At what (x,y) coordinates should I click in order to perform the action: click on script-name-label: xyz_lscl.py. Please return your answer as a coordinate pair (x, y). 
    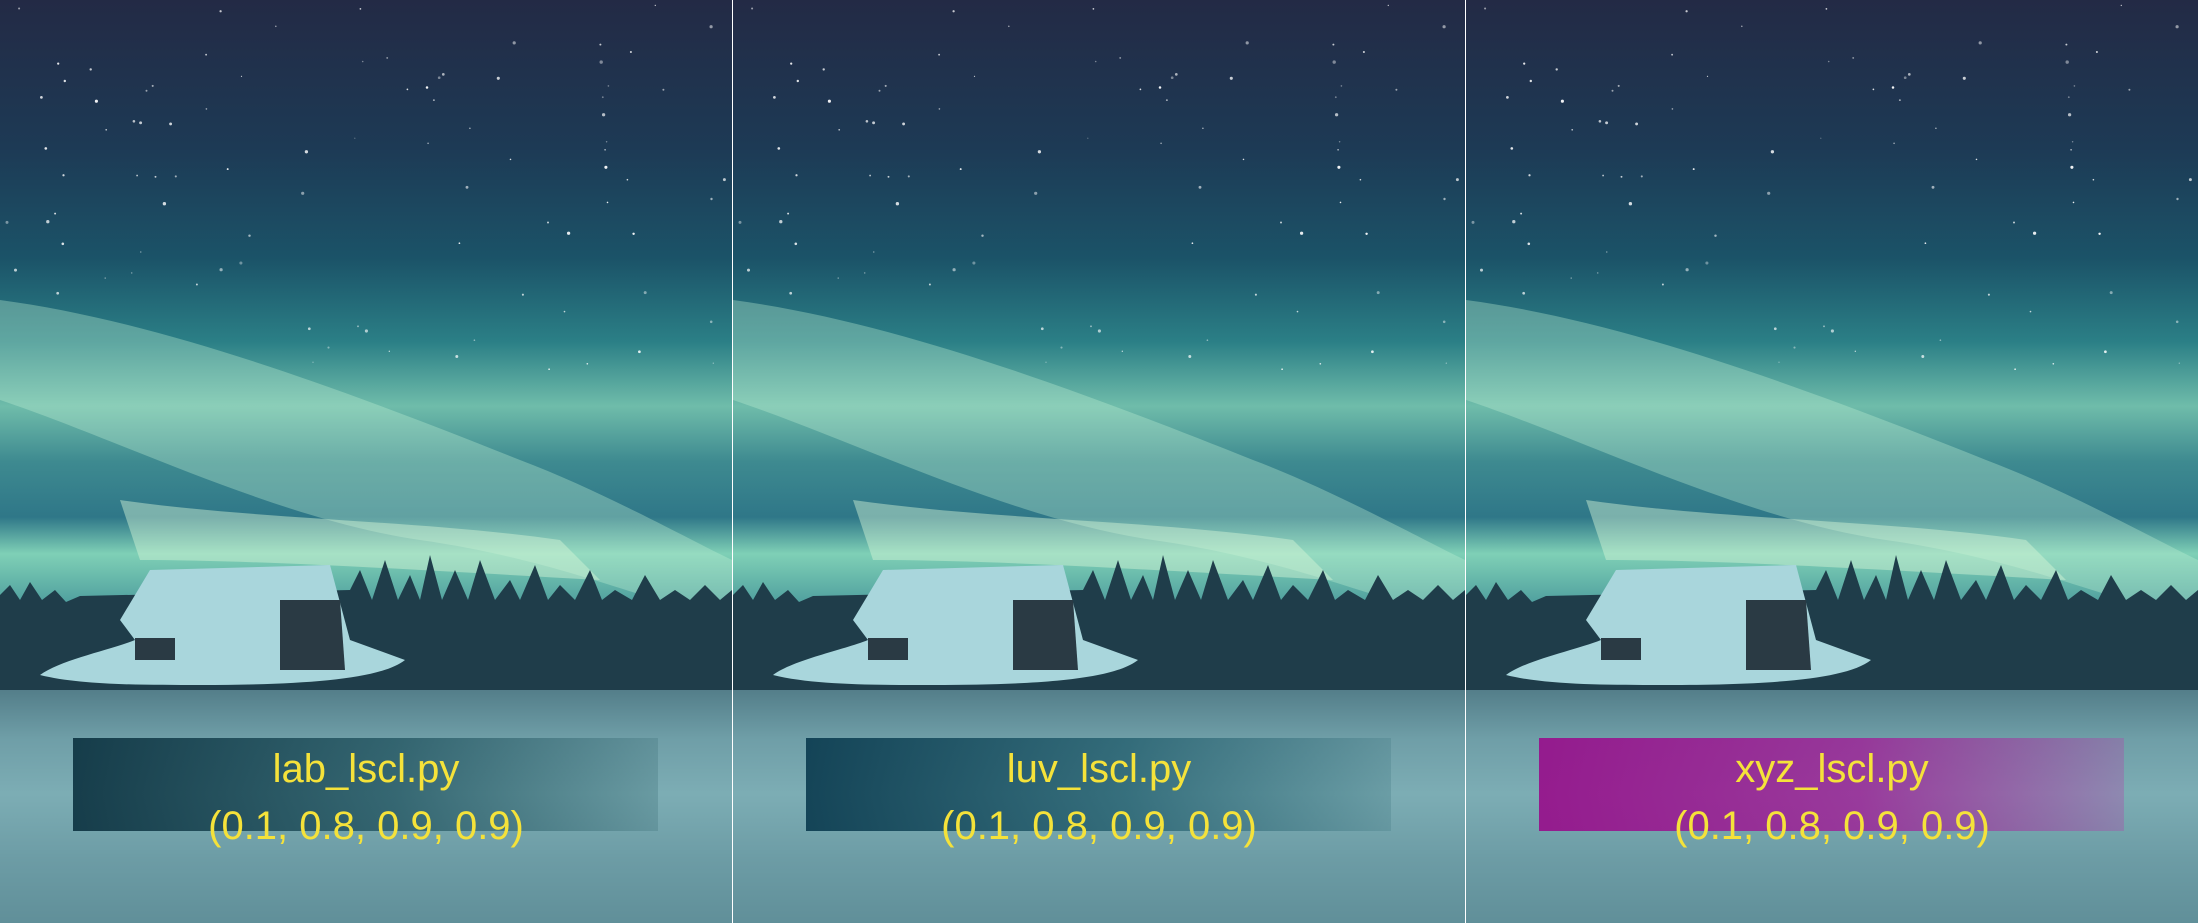
    Looking at the image, I should click on (1832, 769).